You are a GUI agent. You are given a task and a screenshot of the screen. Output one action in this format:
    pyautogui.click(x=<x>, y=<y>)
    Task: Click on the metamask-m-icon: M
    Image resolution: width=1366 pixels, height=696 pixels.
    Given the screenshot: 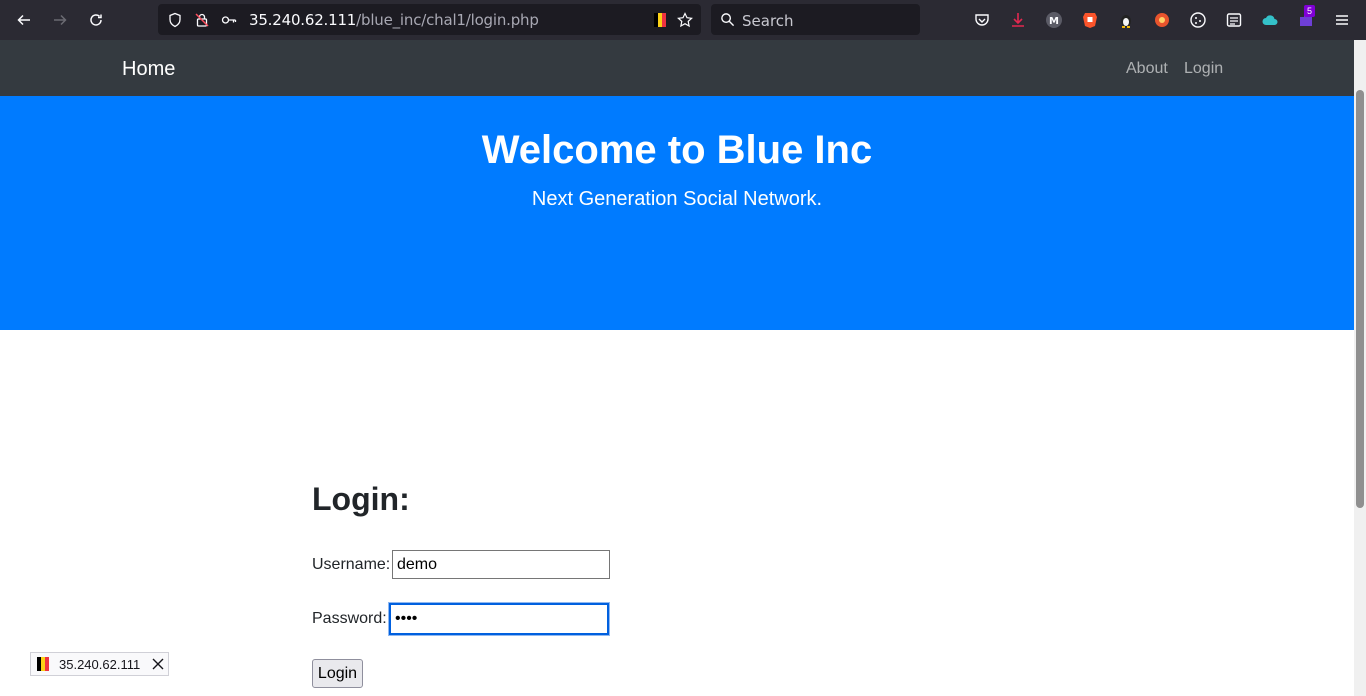 What is the action you would take?
    pyautogui.click(x=1054, y=20)
    